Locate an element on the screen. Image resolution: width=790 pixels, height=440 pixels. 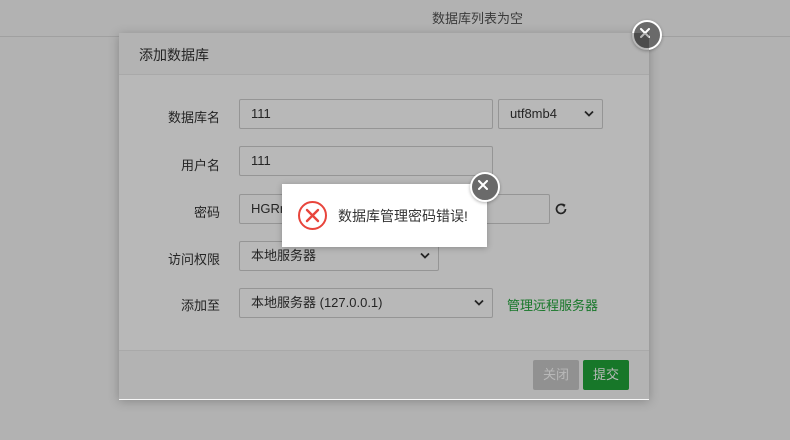
error-icon is located at coordinates (312, 215).